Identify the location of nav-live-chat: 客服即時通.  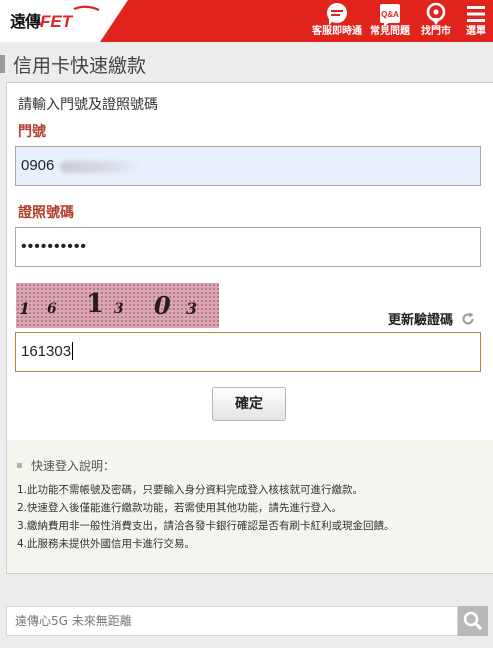
(337, 21).